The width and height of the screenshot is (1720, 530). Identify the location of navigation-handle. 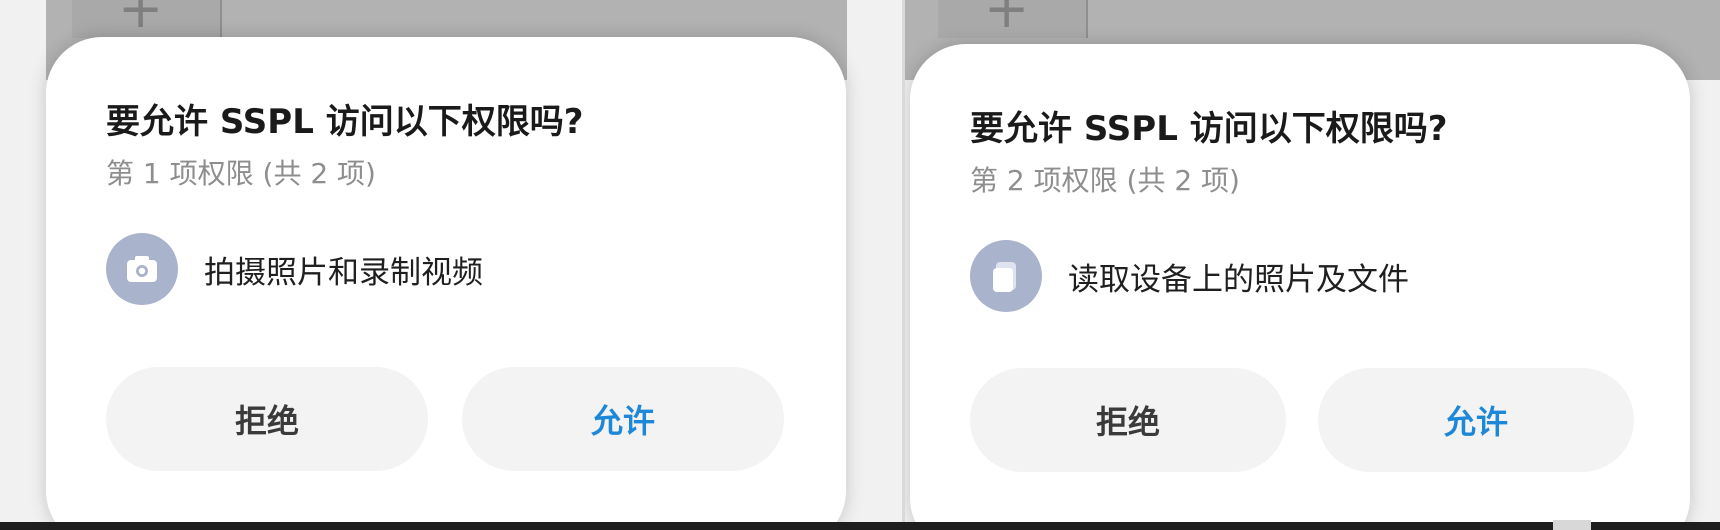
(1572, 525).